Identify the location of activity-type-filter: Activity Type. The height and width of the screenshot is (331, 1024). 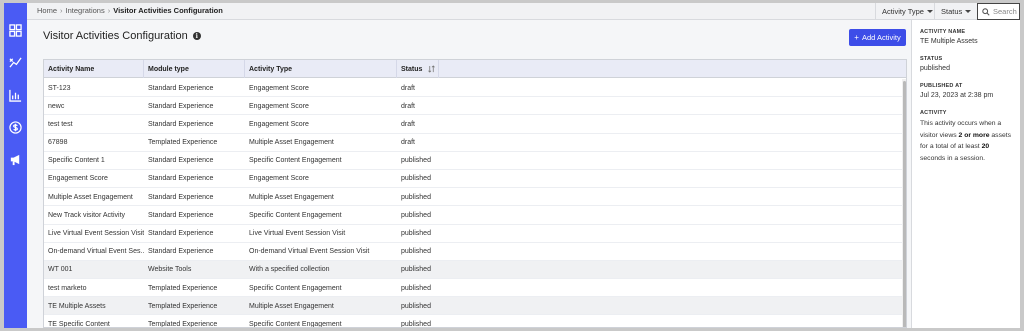
(907, 11).